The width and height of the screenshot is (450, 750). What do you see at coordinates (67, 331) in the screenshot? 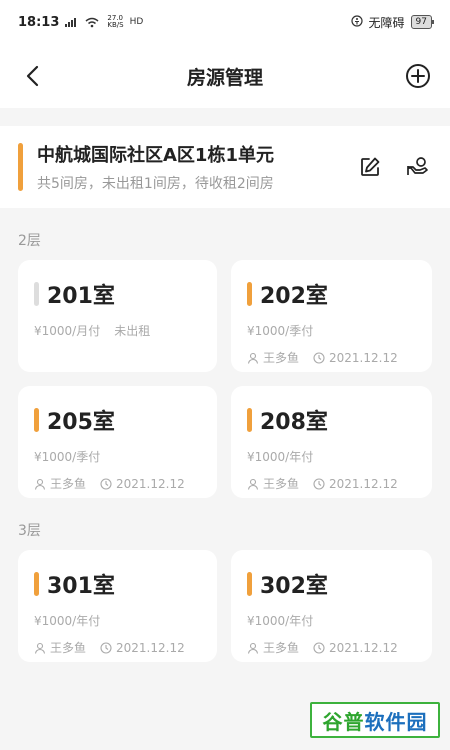
I see `room-price: ¥1000/月付` at bounding box center [67, 331].